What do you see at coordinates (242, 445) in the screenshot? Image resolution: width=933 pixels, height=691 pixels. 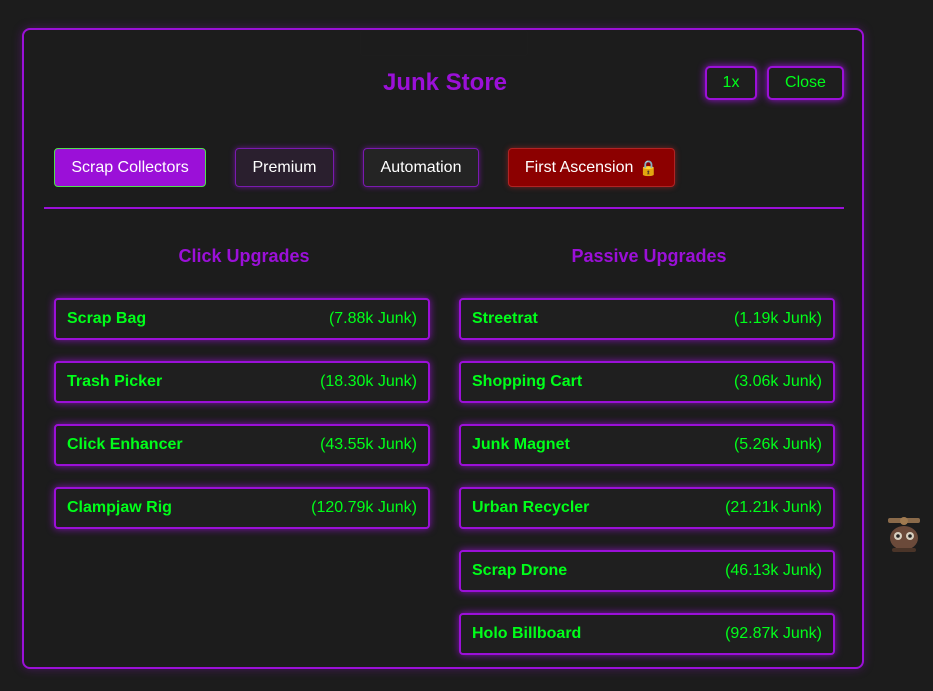 I see `upgrade-click-enhancer: Click Enhancer (43.55k Junk)` at bounding box center [242, 445].